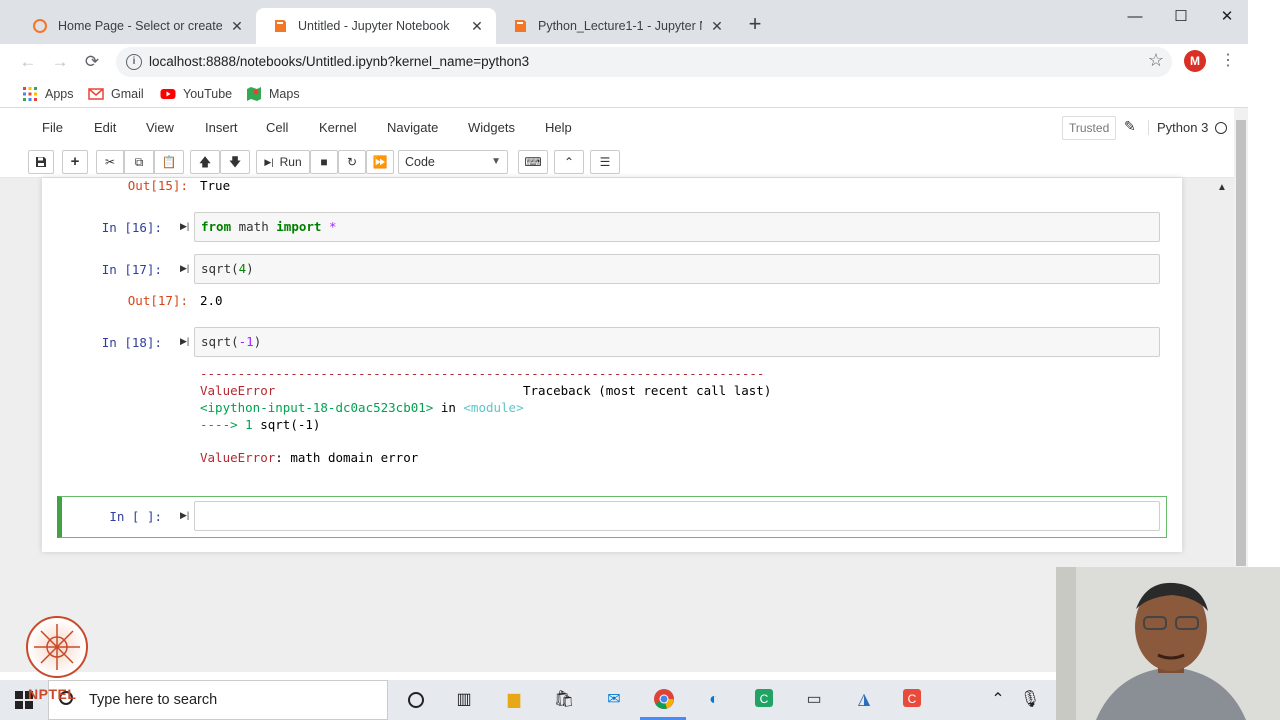  Describe the element at coordinates (605, 162) in the screenshot. I see `list-icon: ☰` at that location.